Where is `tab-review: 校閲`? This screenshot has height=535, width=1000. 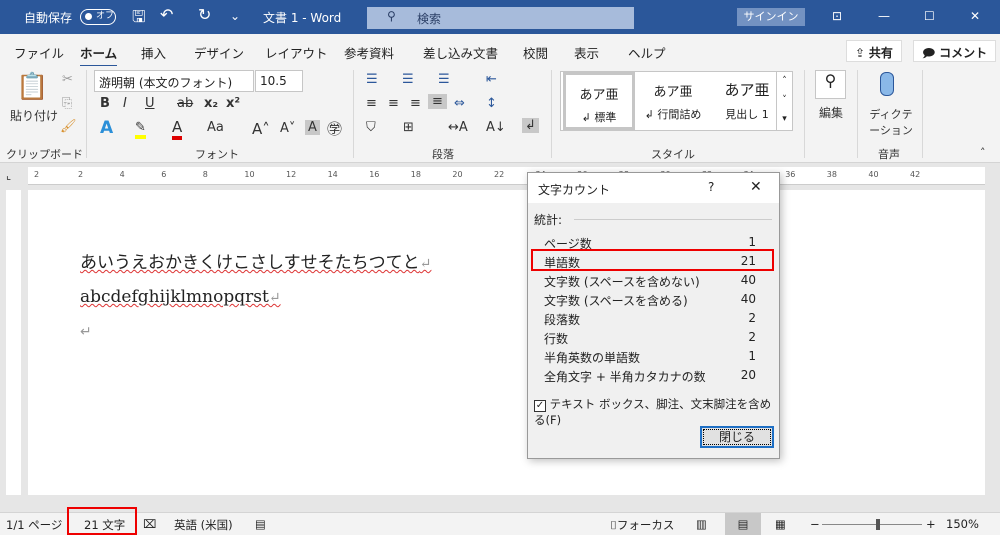
tab-review: 校閲 is located at coordinates (535, 52).